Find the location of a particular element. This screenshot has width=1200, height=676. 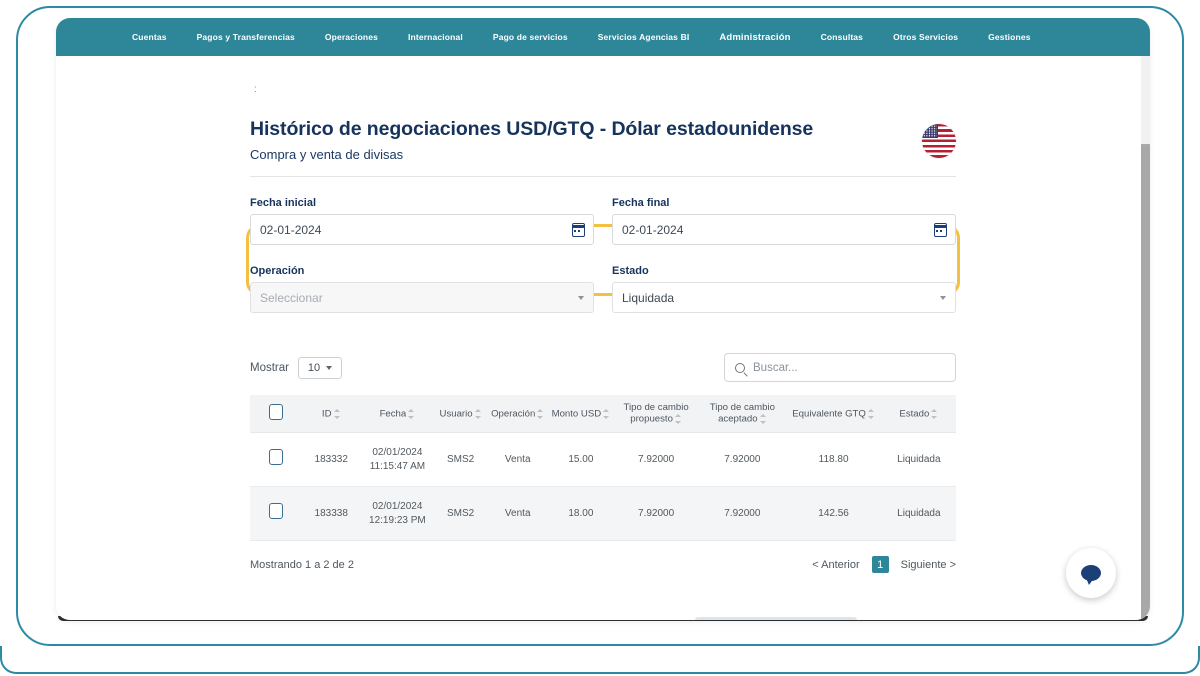

page-scrollbar-thumb is located at coordinates (1145, 382).